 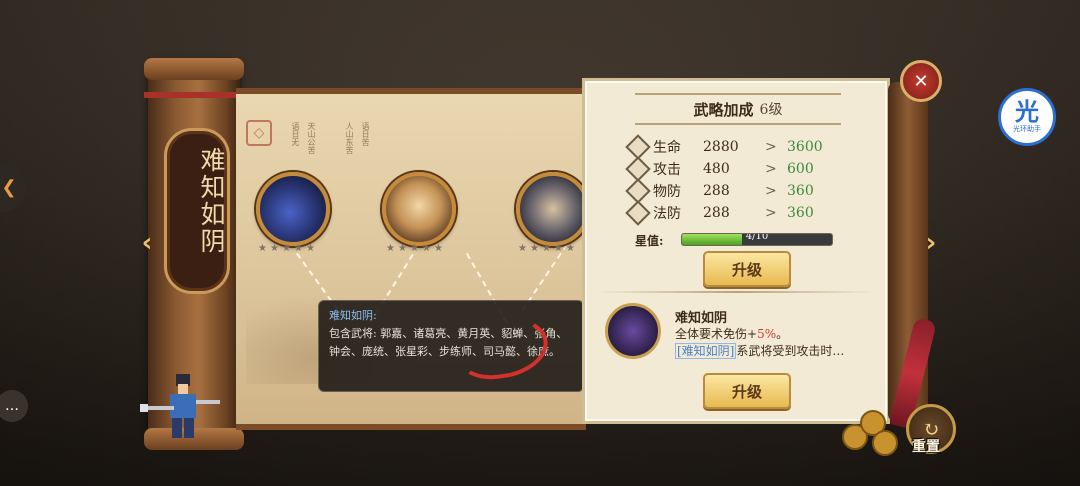 I want to click on star-value-bar: 4/10, so click(x=757, y=239).